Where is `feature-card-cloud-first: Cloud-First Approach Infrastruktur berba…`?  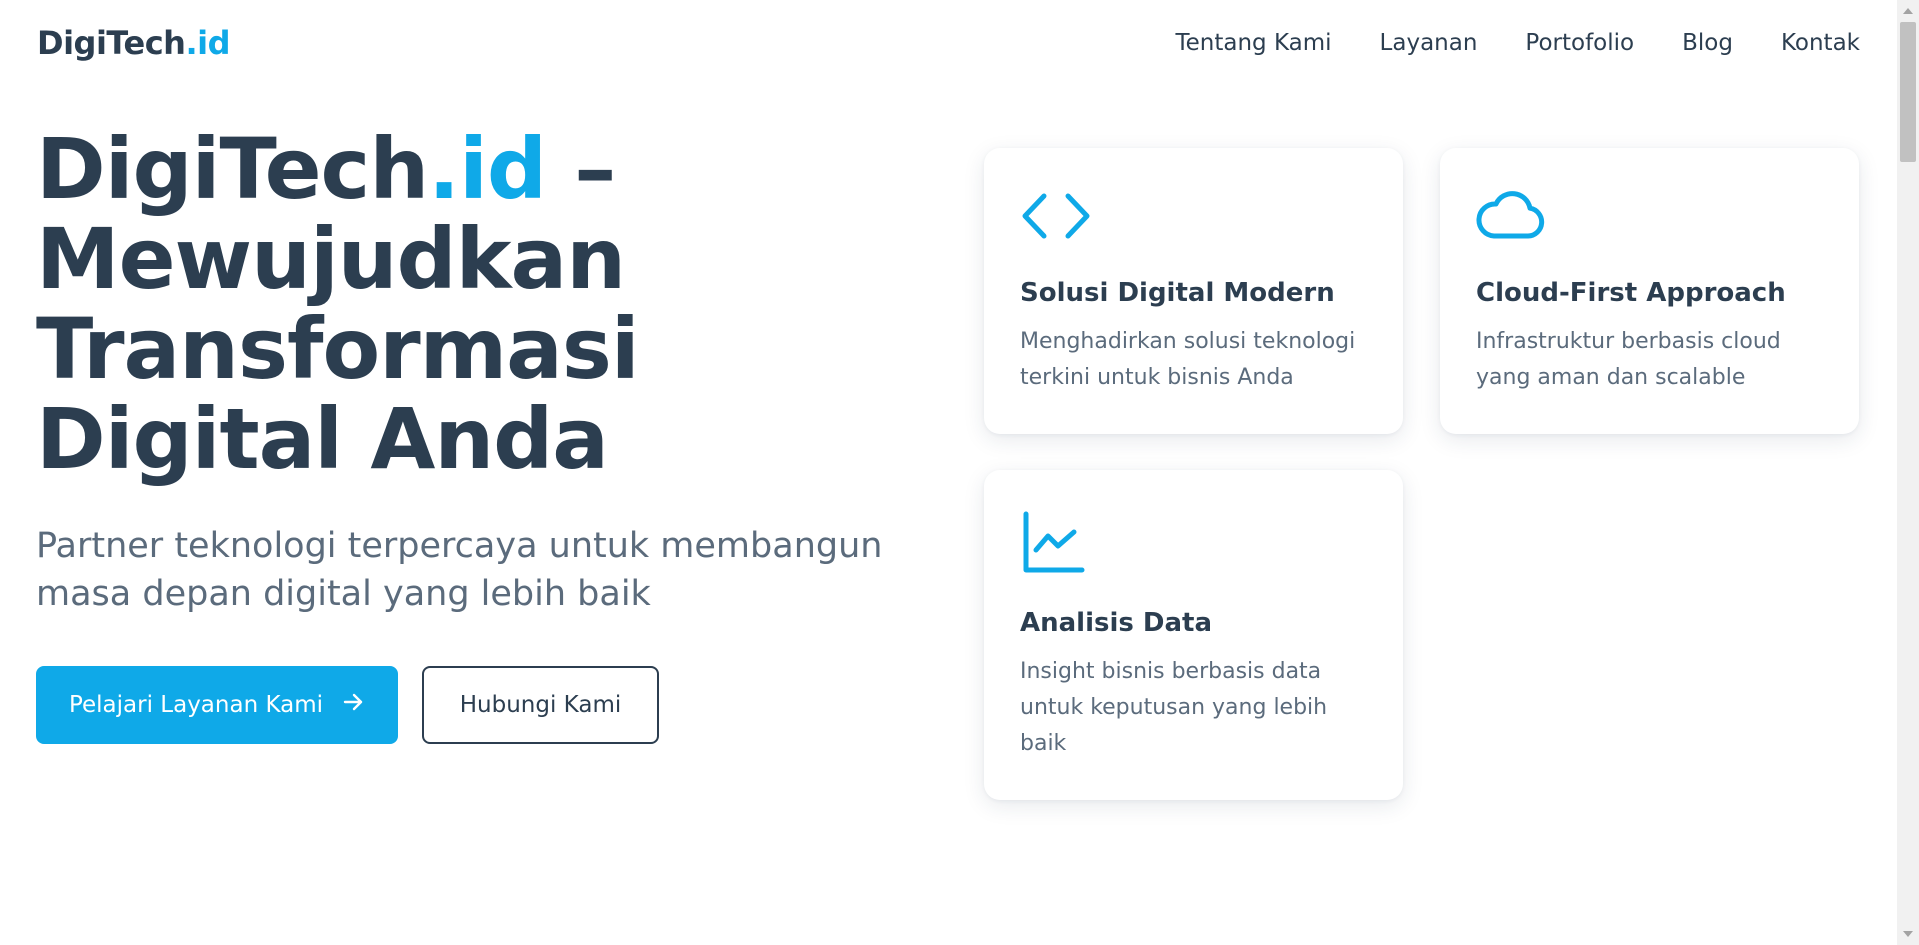
feature-card-cloud-first: Cloud-First Approach Infrastruktur berba… is located at coordinates (1649, 291).